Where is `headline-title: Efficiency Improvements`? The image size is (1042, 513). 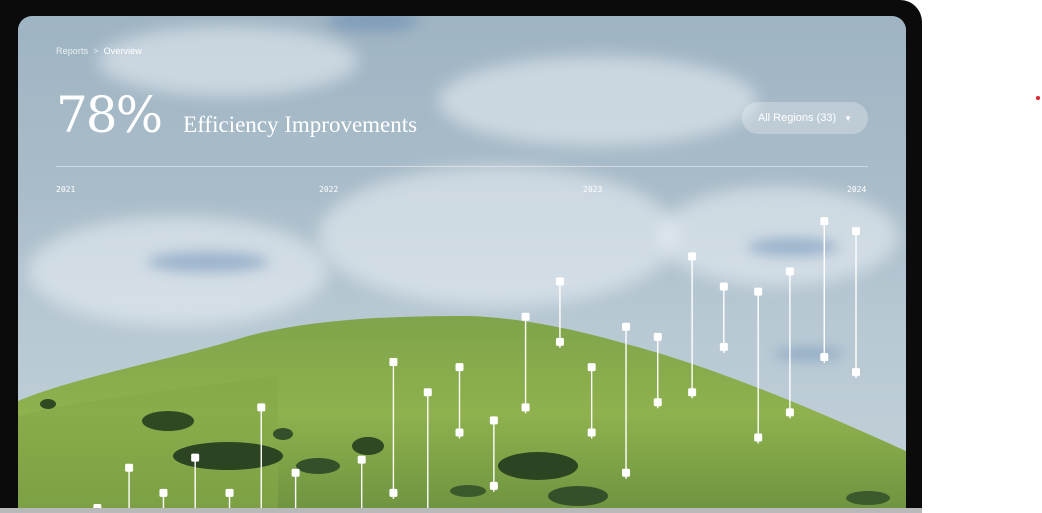
headline-title: Efficiency Improvements is located at coordinates (300, 124).